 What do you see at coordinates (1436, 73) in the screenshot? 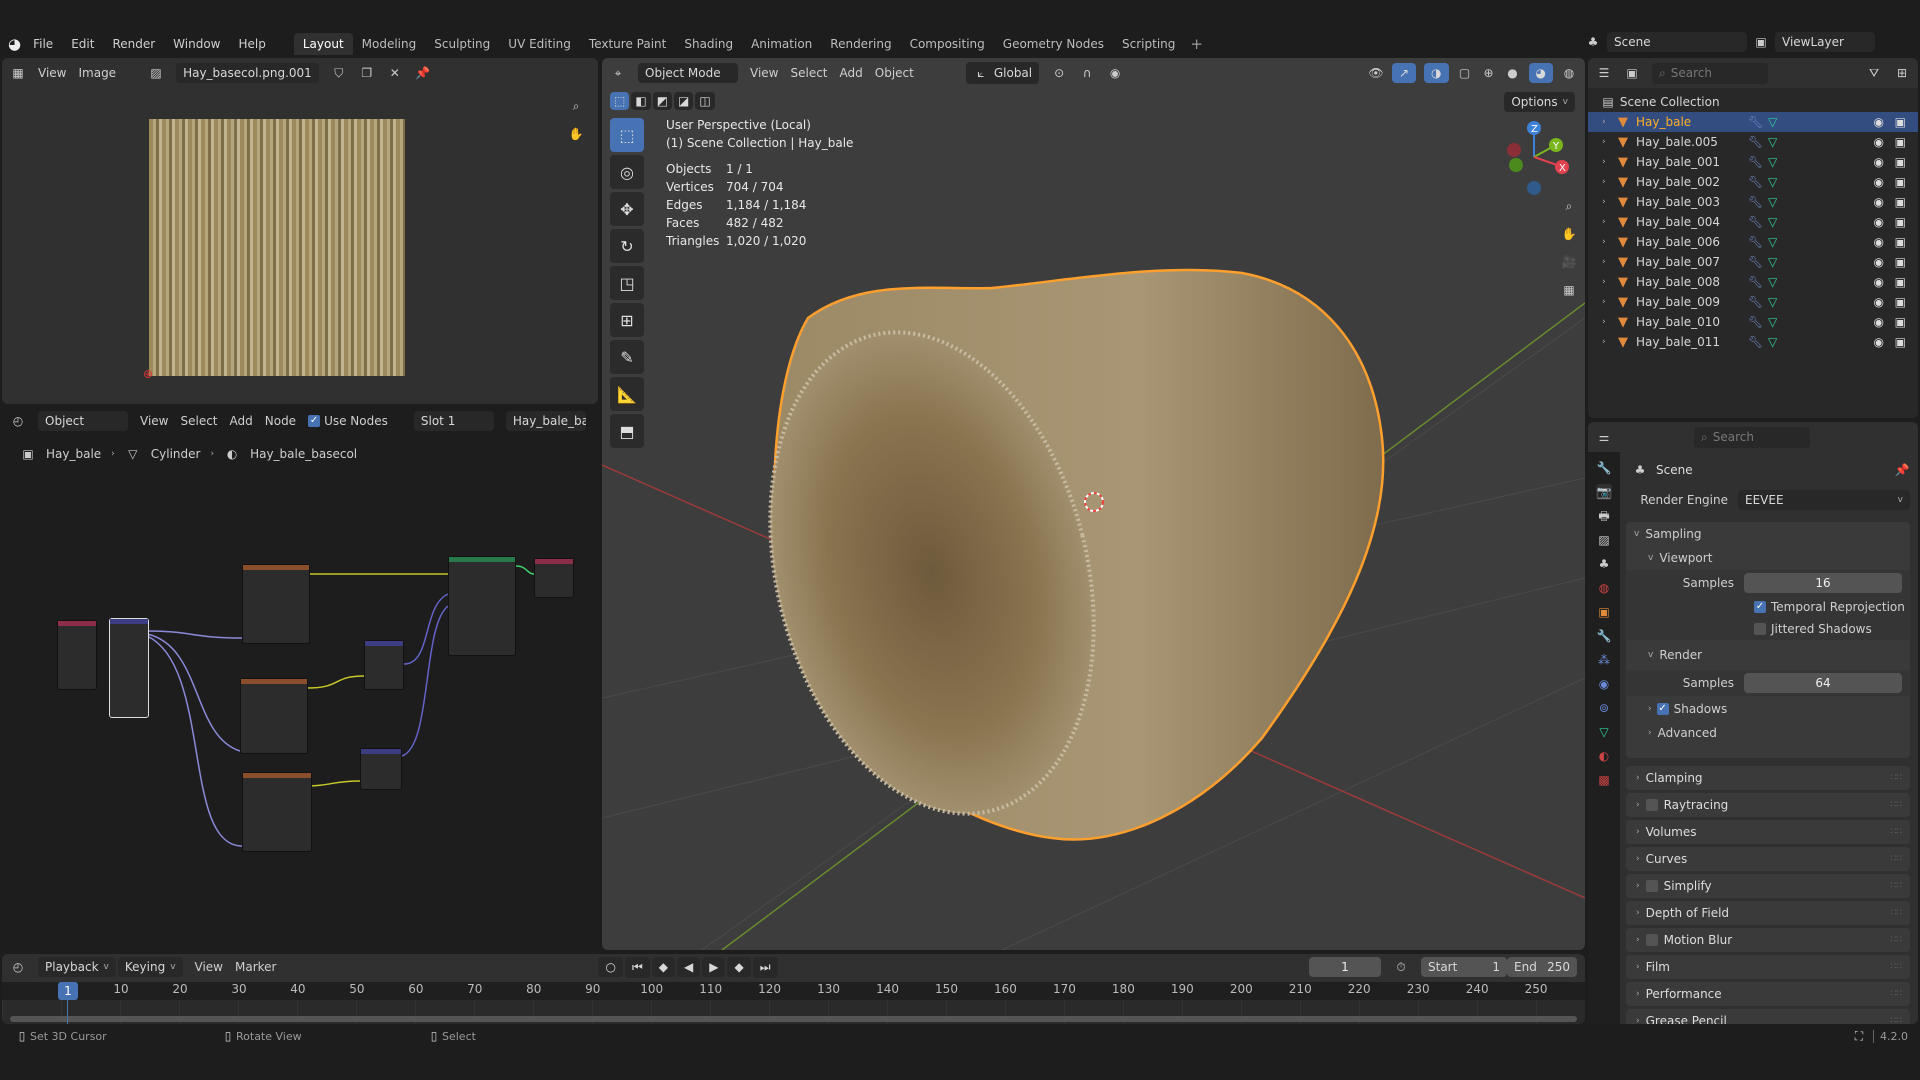
I see `overlay-toggle: ◑` at bounding box center [1436, 73].